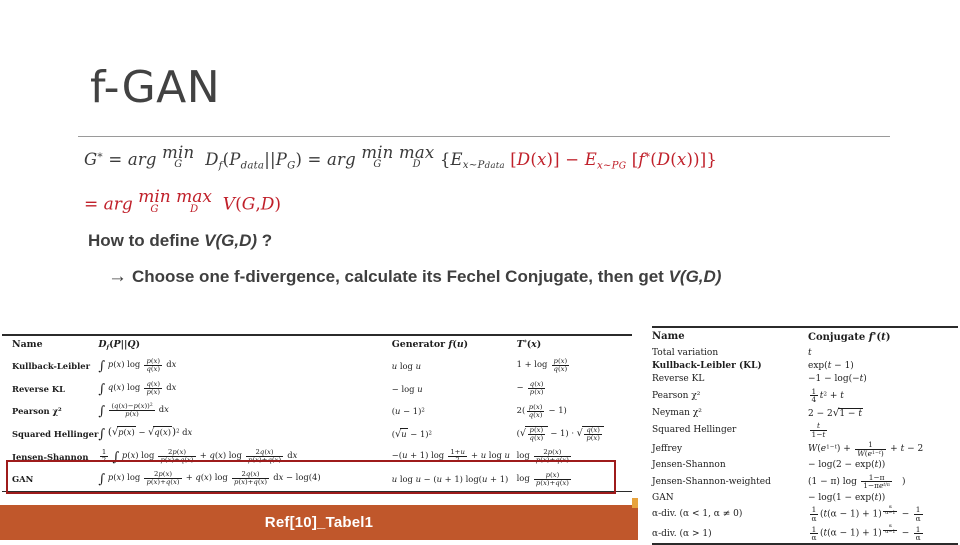 This screenshot has width=960, height=545. Describe the element at coordinates (857, 481) in the screenshot. I see `row-conjugate: (1 − π) log 1−π 1−πet/π )` at that location.